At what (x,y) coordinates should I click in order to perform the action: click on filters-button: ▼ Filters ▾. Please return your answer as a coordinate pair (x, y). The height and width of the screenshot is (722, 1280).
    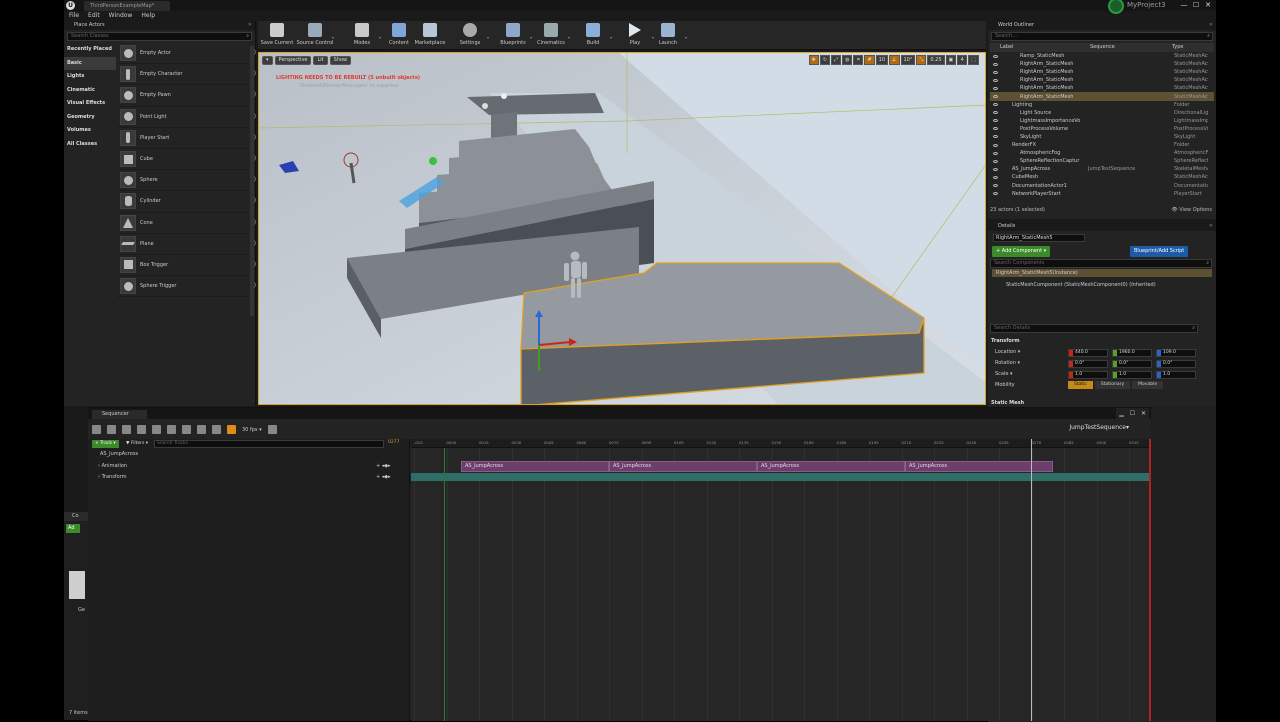
    Looking at the image, I should click on (137, 444).